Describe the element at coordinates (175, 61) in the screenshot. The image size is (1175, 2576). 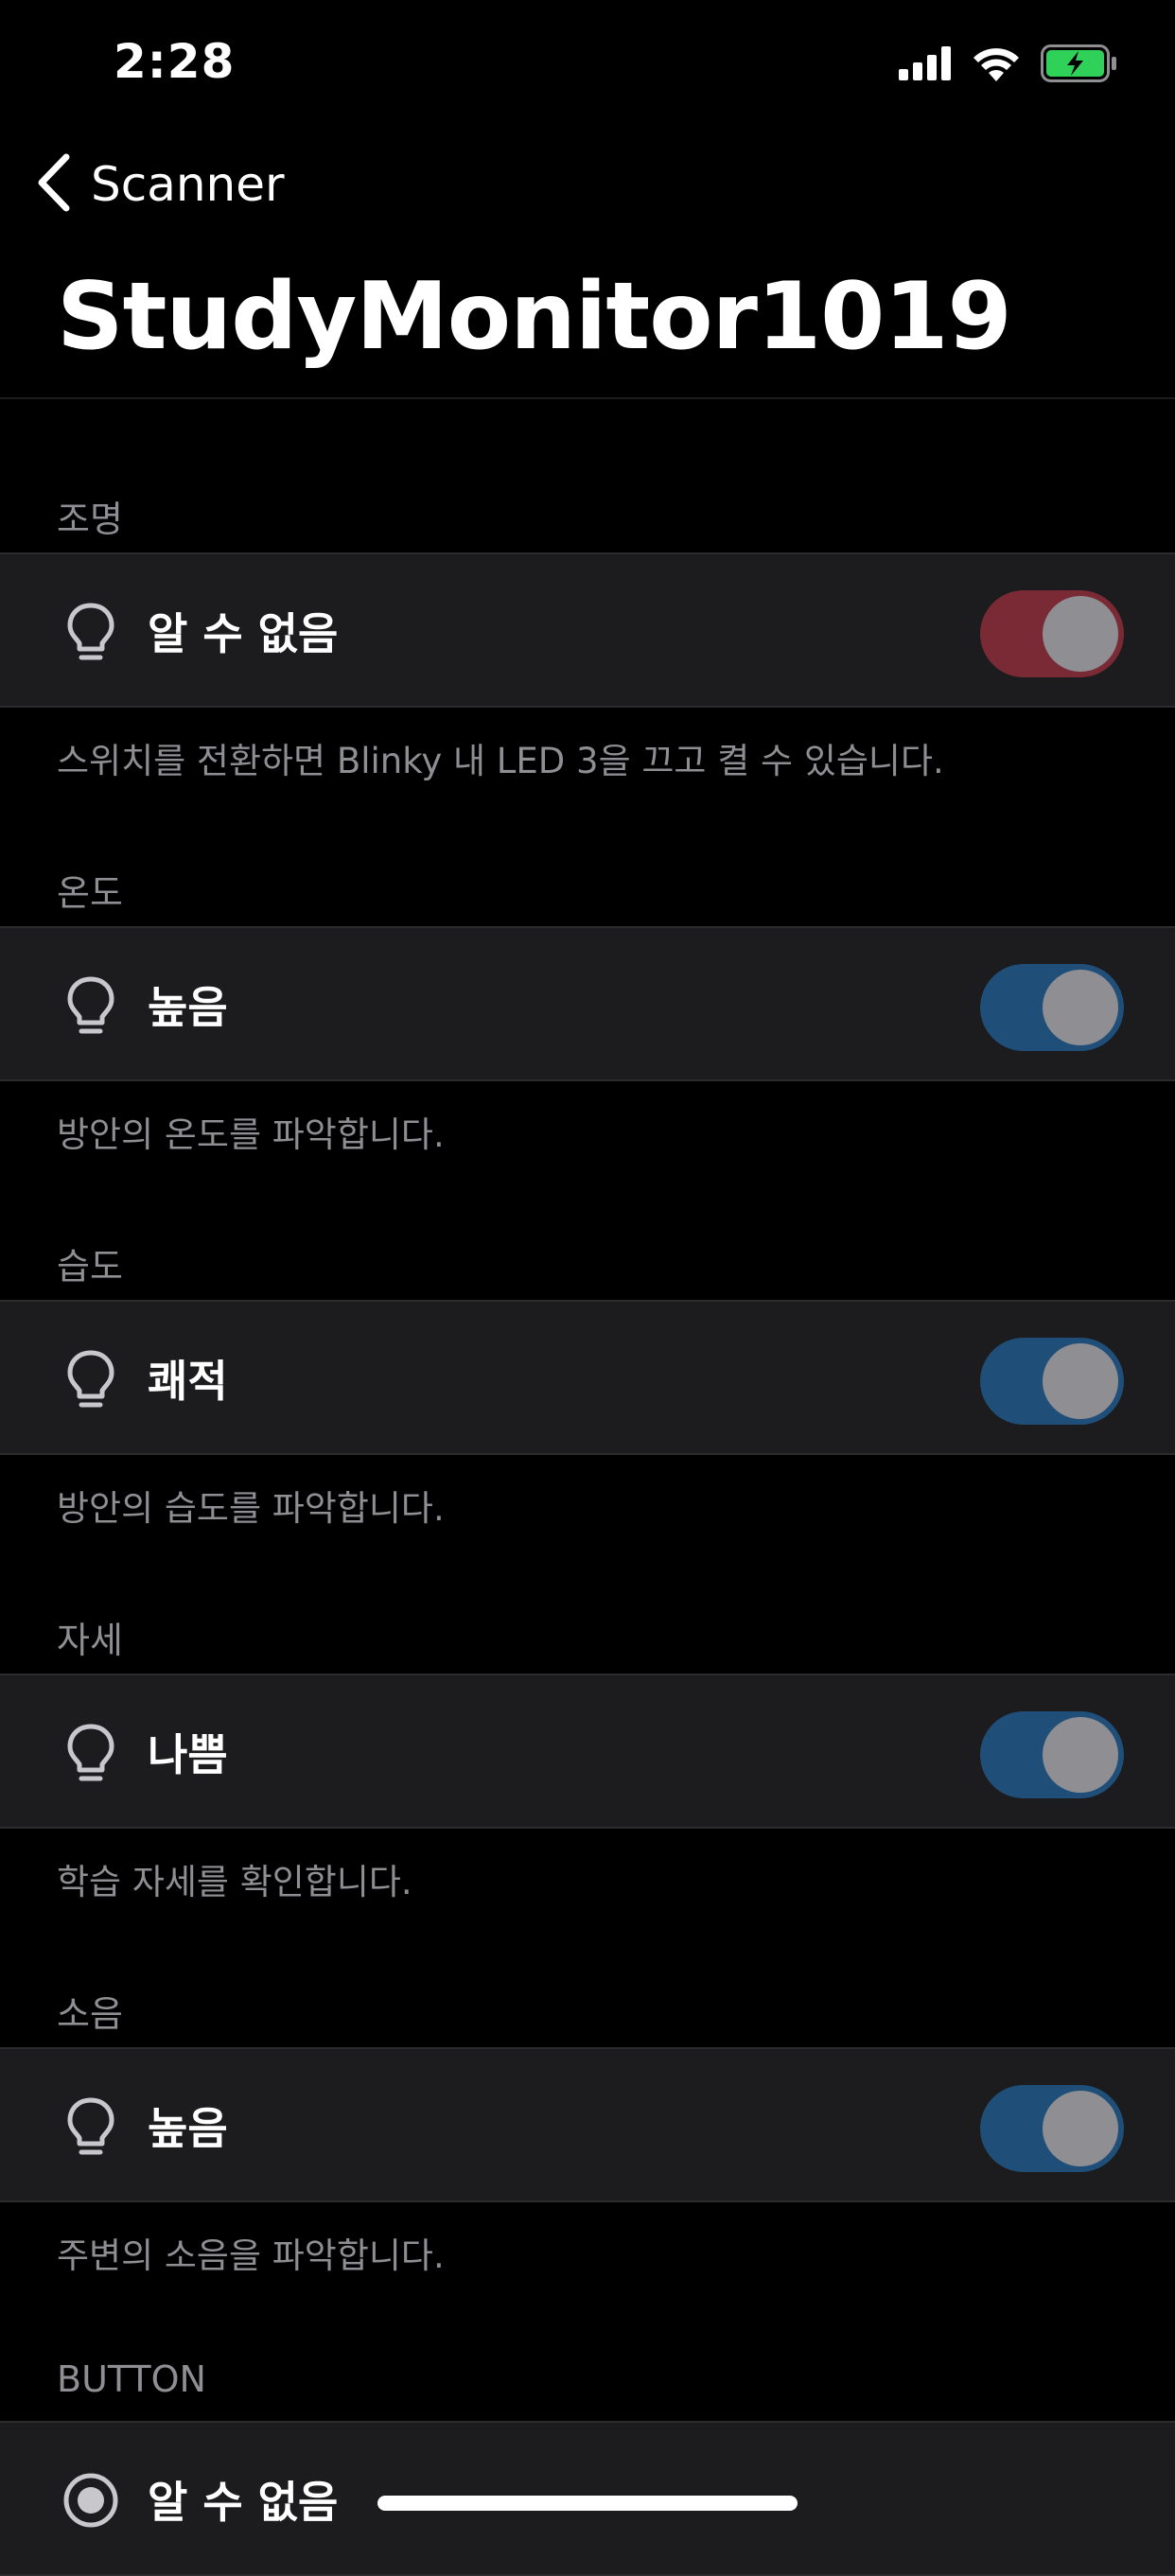
I see `status-time: 2:28` at that location.